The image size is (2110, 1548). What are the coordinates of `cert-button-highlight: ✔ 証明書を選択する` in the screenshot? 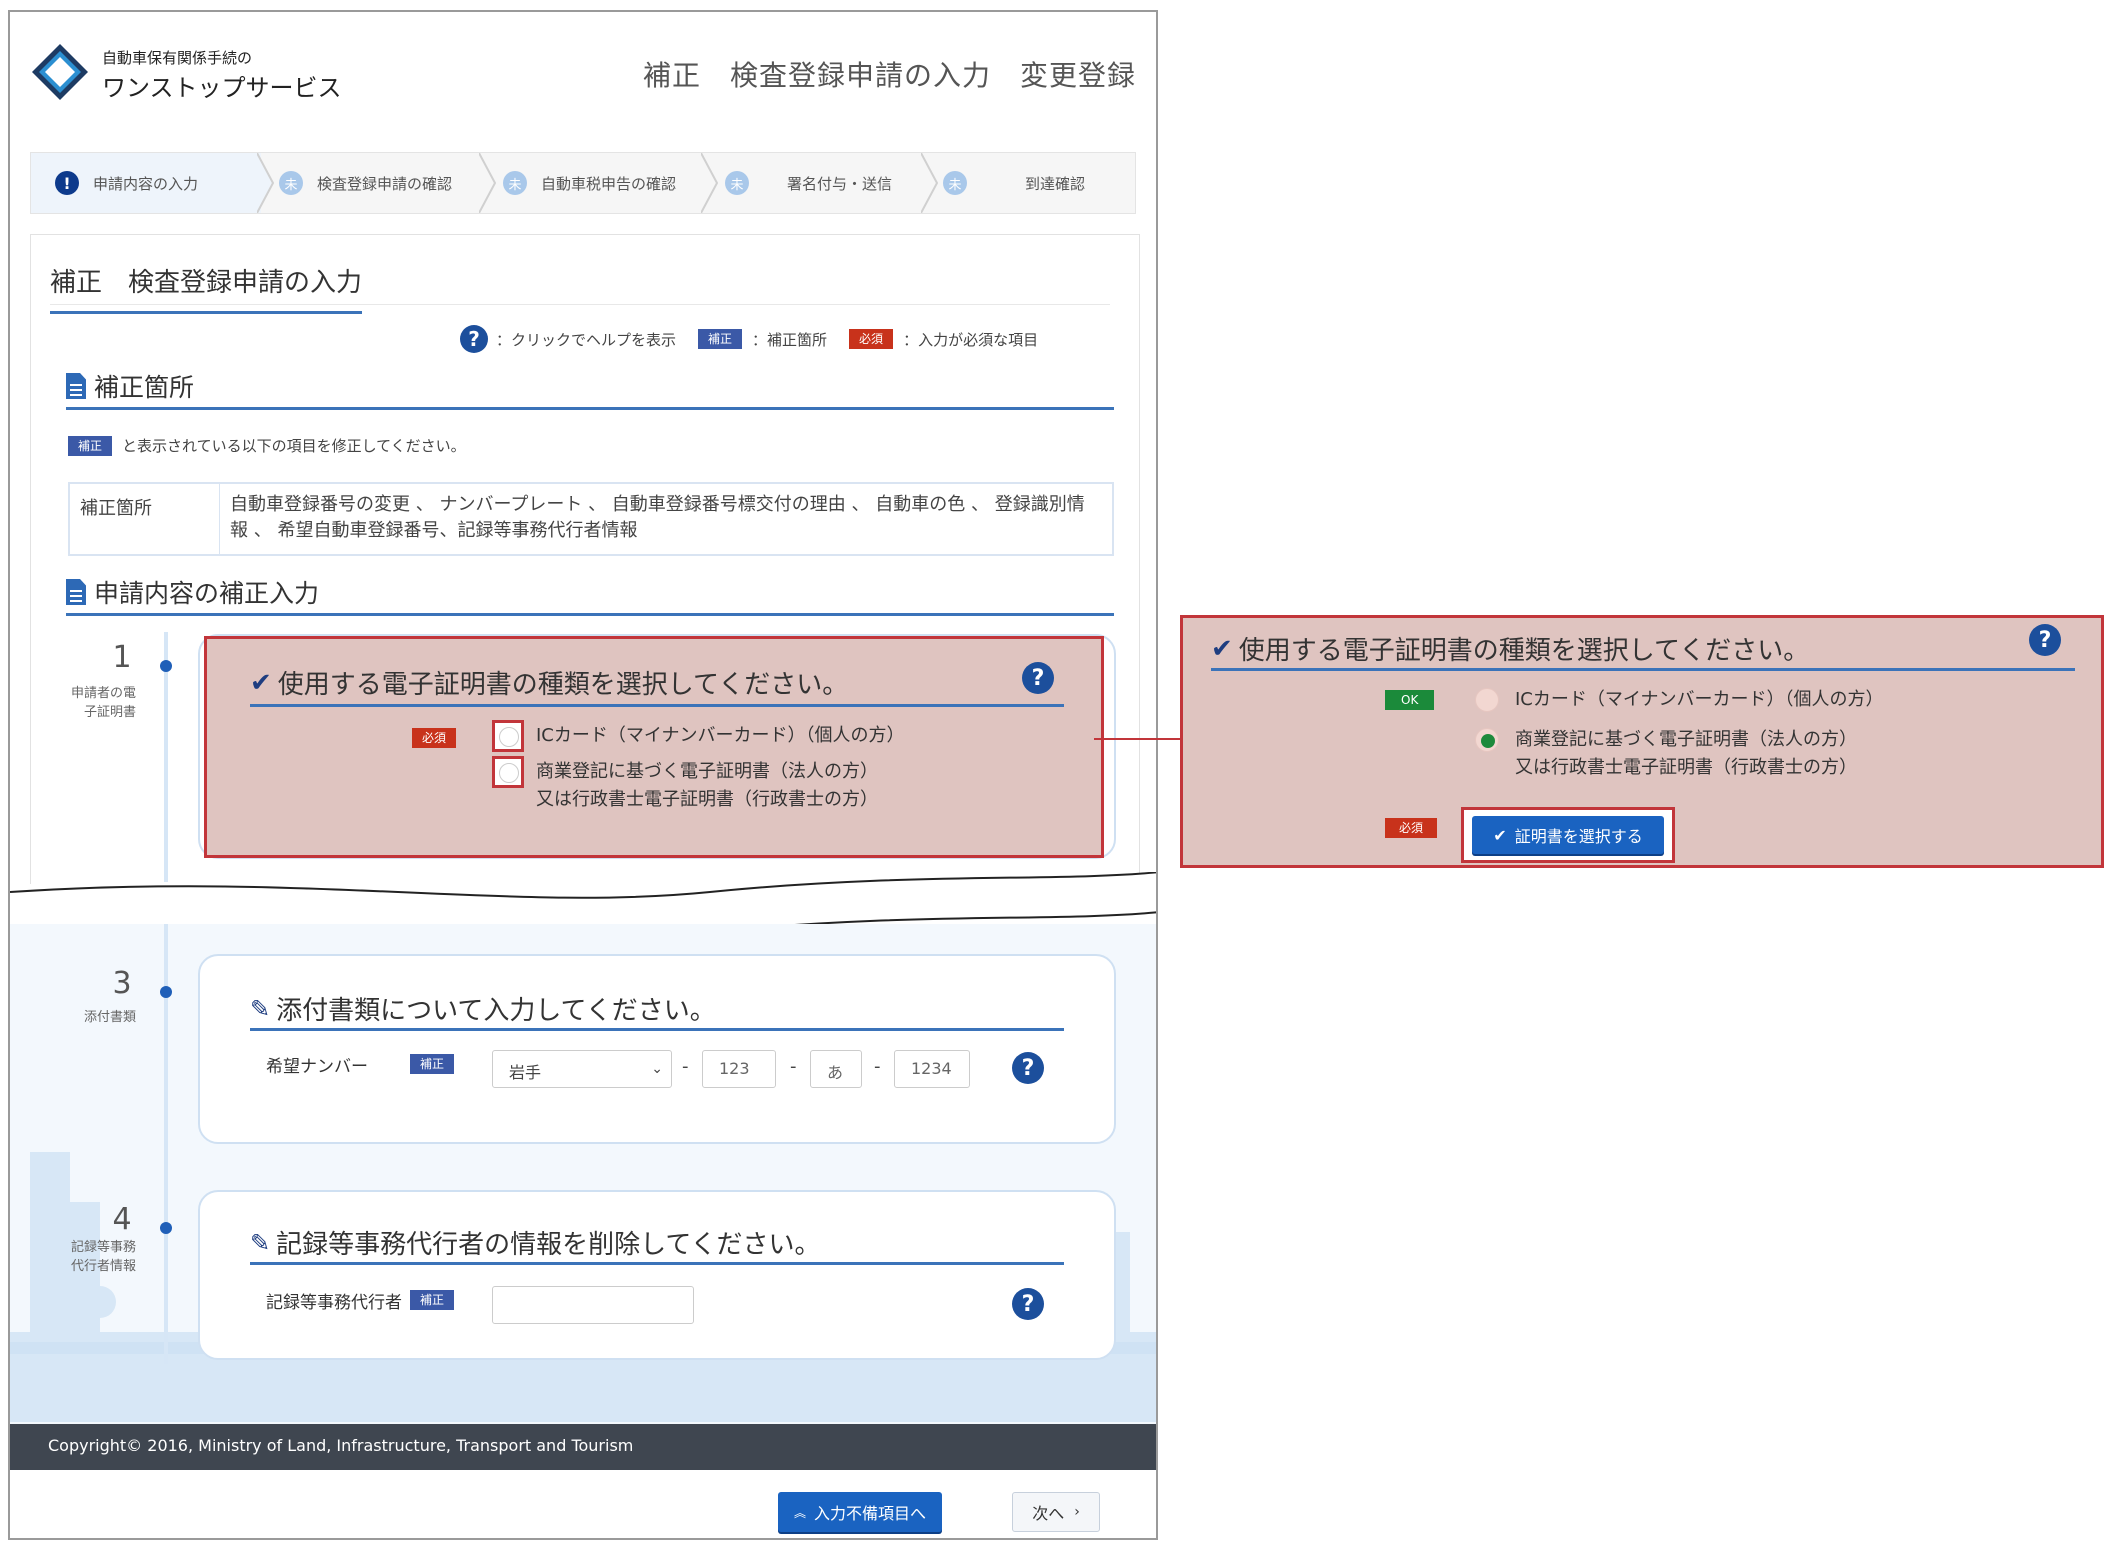 It's located at (1568, 835).